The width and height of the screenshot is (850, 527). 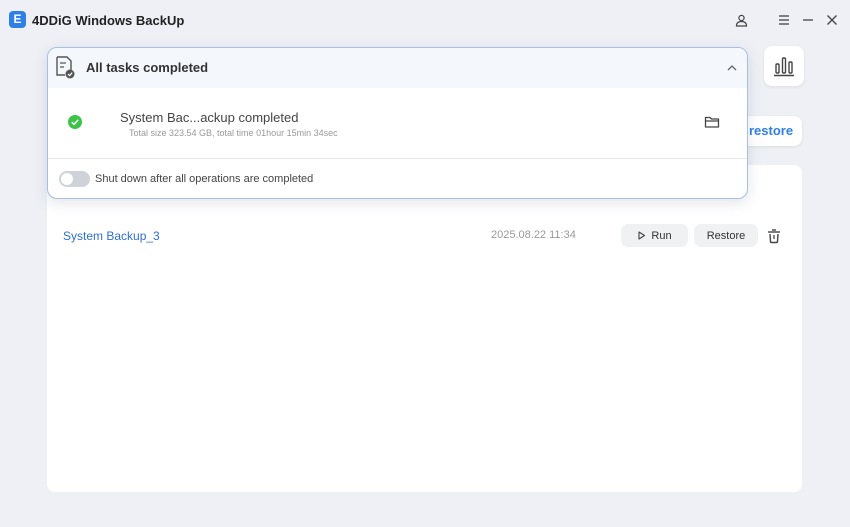 What do you see at coordinates (74, 179) in the screenshot?
I see `shutdown-toggle` at bounding box center [74, 179].